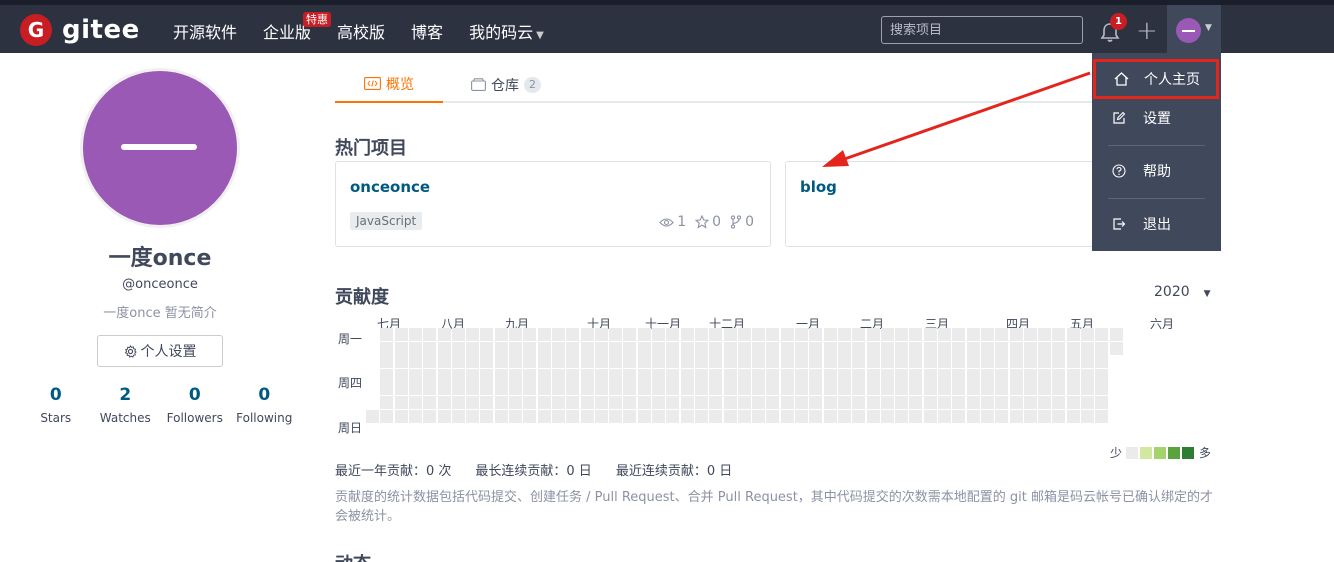 The width and height of the screenshot is (1334, 562). What do you see at coordinates (818, 187) in the screenshot?
I see `project-link: blog` at bounding box center [818, 187].